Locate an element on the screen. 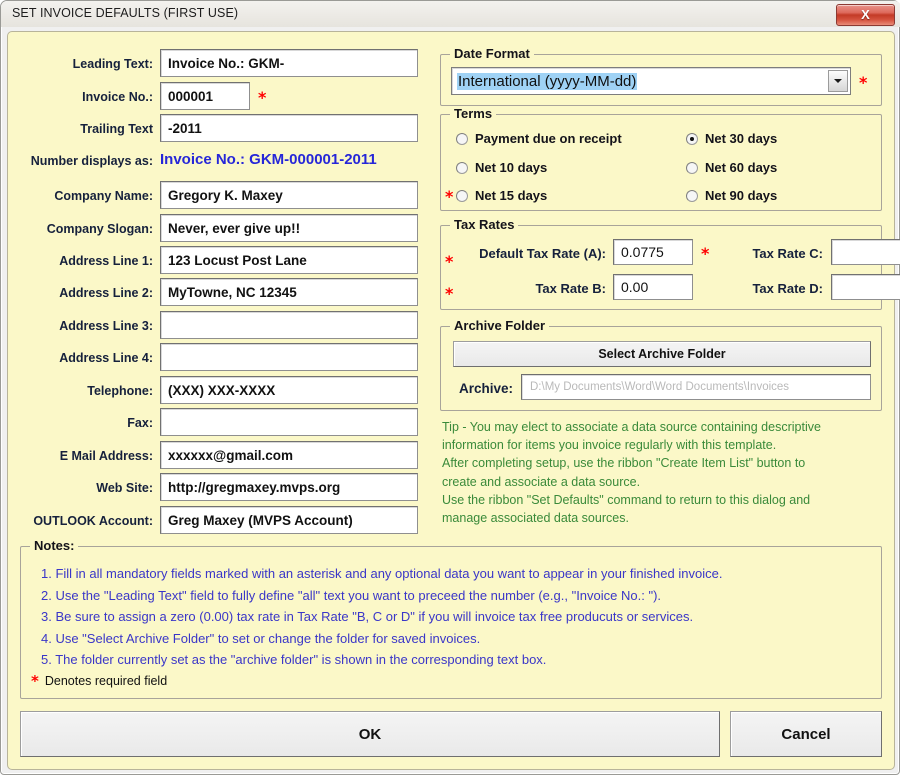 The width and height of the screenshot is (900, 775). close-icon: X is located at coordinates (865, 14).